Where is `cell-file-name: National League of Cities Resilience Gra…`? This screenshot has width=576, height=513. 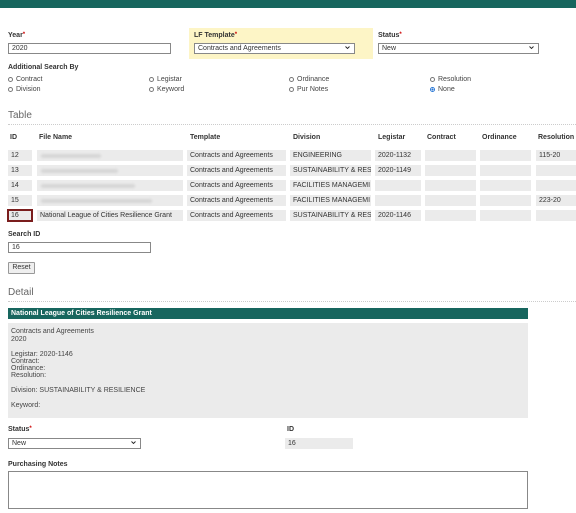 cell-file-name: National League of Cities Resilience Gra… is located at coordinates (110, 215).